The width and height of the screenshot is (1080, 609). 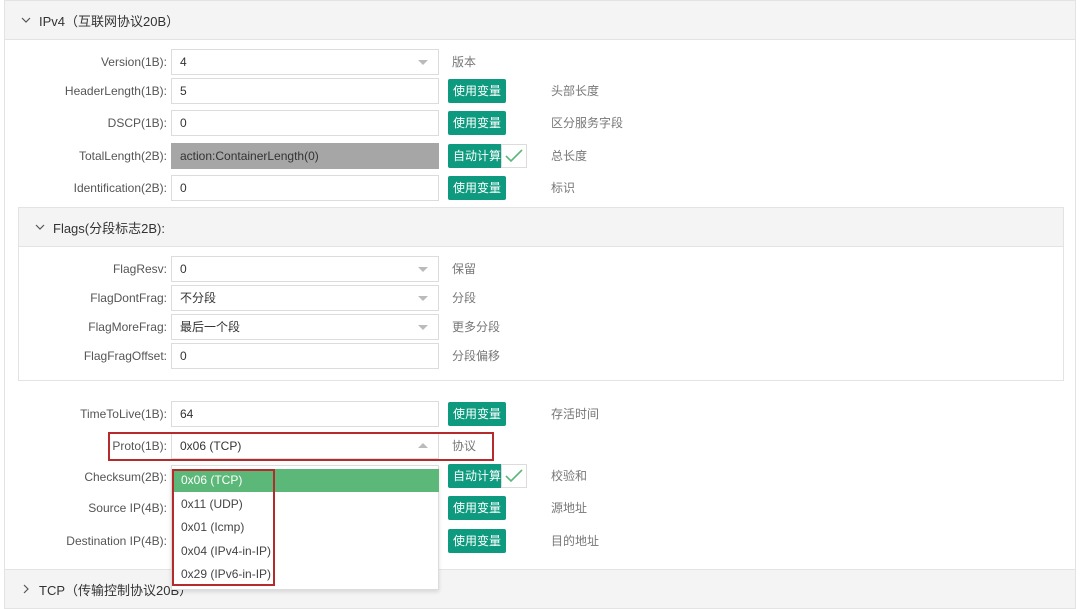 What do you see at coordinates (128, 298) in the screenshot?
I see `field-label: FlagDontFrag:` at bounding box center [128, 298].